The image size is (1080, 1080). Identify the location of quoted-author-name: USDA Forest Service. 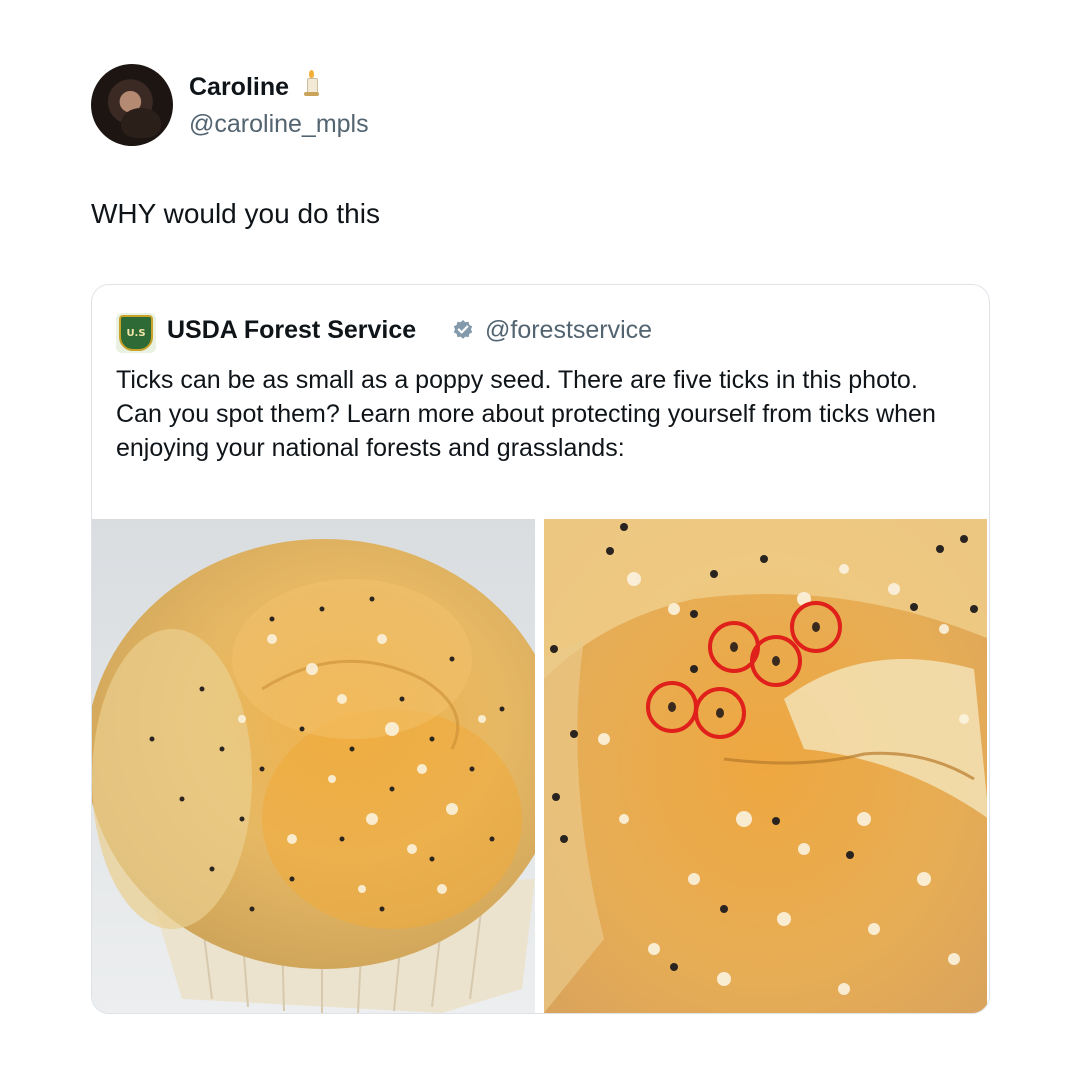
(291, 330).